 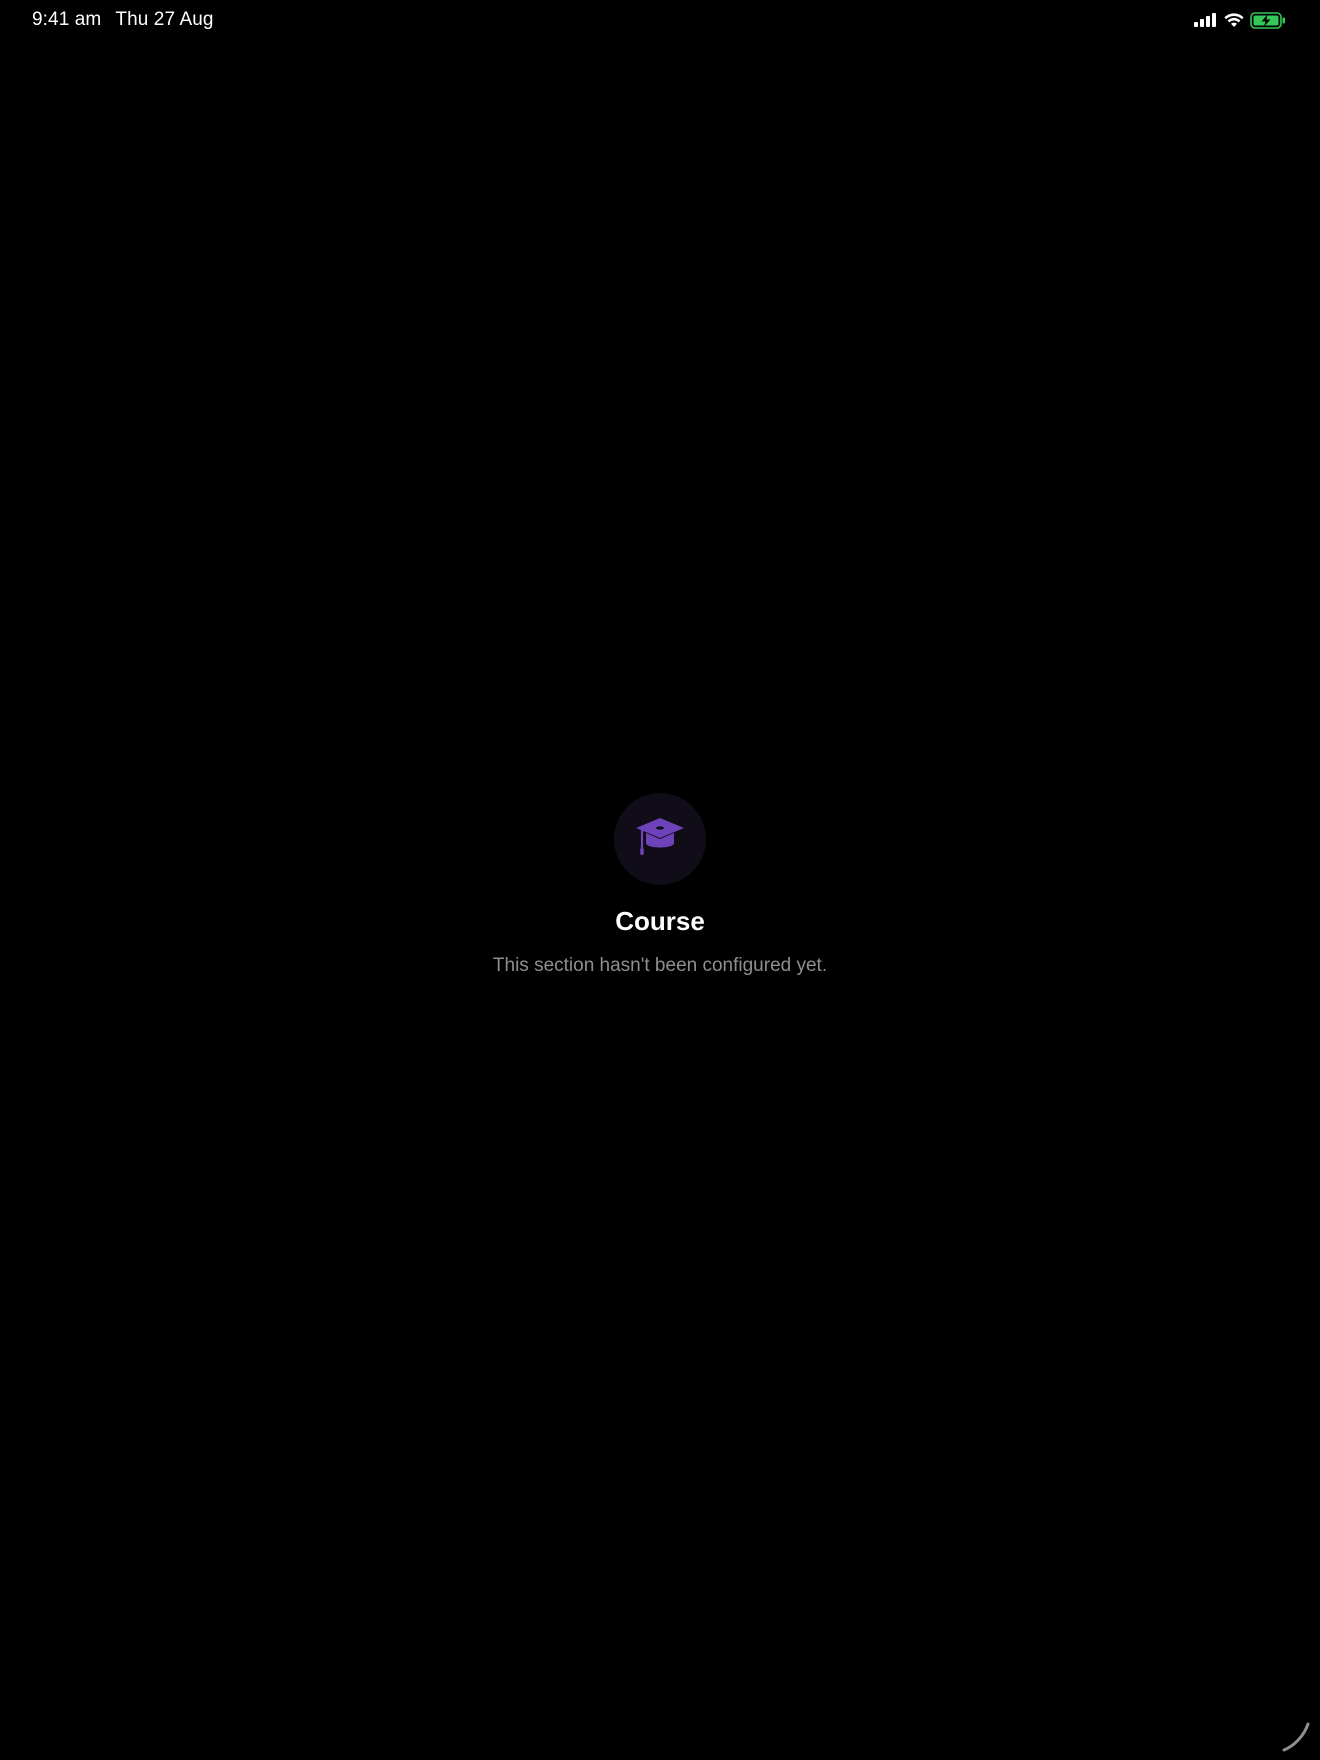 What do you see at coordinates (1234, 20) in the screenshot?
I see `wifi-icon` at bounding box center [1234, 20].